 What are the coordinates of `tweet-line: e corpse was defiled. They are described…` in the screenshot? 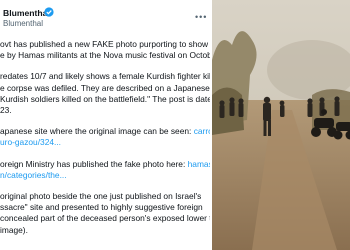 It's located at (105, 87).